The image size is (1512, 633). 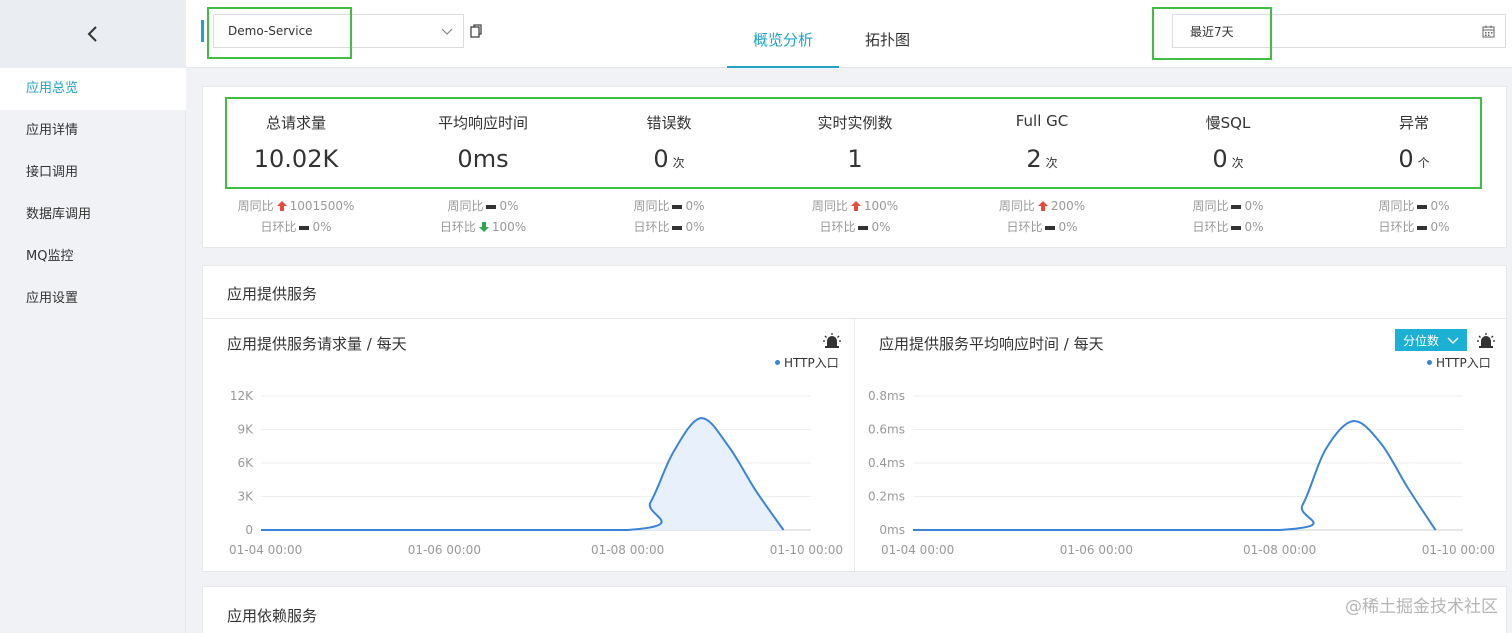 What do you see at coordinates (272, 616) in the screenshot?
I see `dependency-services-title: 应用依赖服务` at bounding box center [272, 616].